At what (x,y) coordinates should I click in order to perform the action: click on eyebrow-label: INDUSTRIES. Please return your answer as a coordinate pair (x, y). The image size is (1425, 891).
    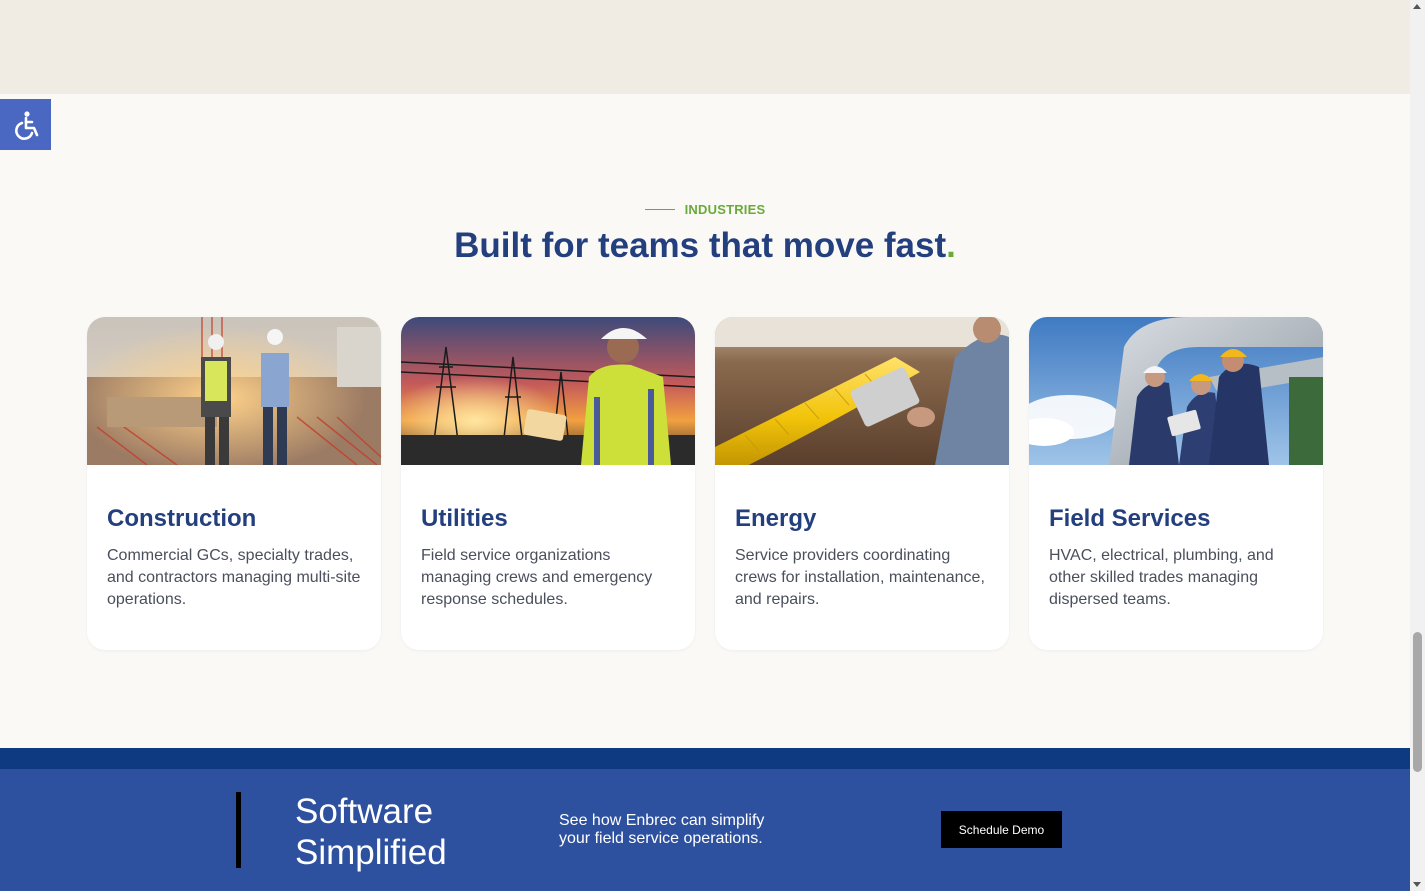
    Looking at the image, I should click on (725, 209).